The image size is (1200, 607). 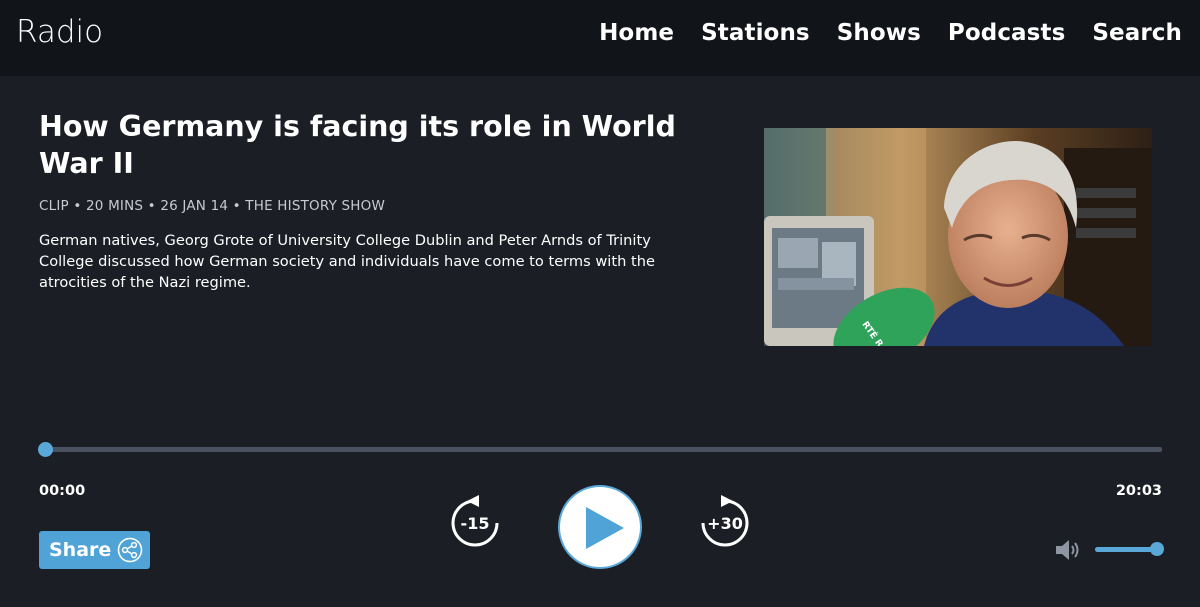 What do you see at coordinates (755, 33) in the screenshot?
I see `nav-stations: Stations` at bounding box center [755, 33].